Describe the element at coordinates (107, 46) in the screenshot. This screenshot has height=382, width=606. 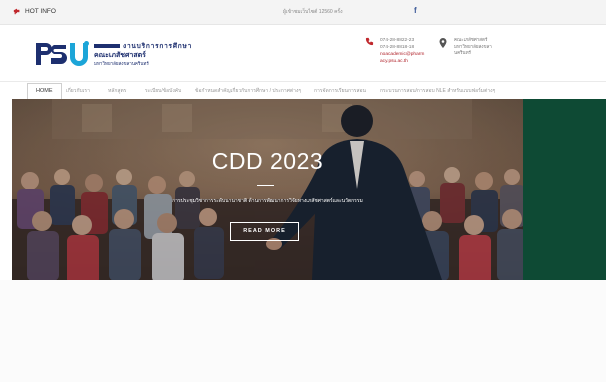
I see `unit-name-bar` at that location.